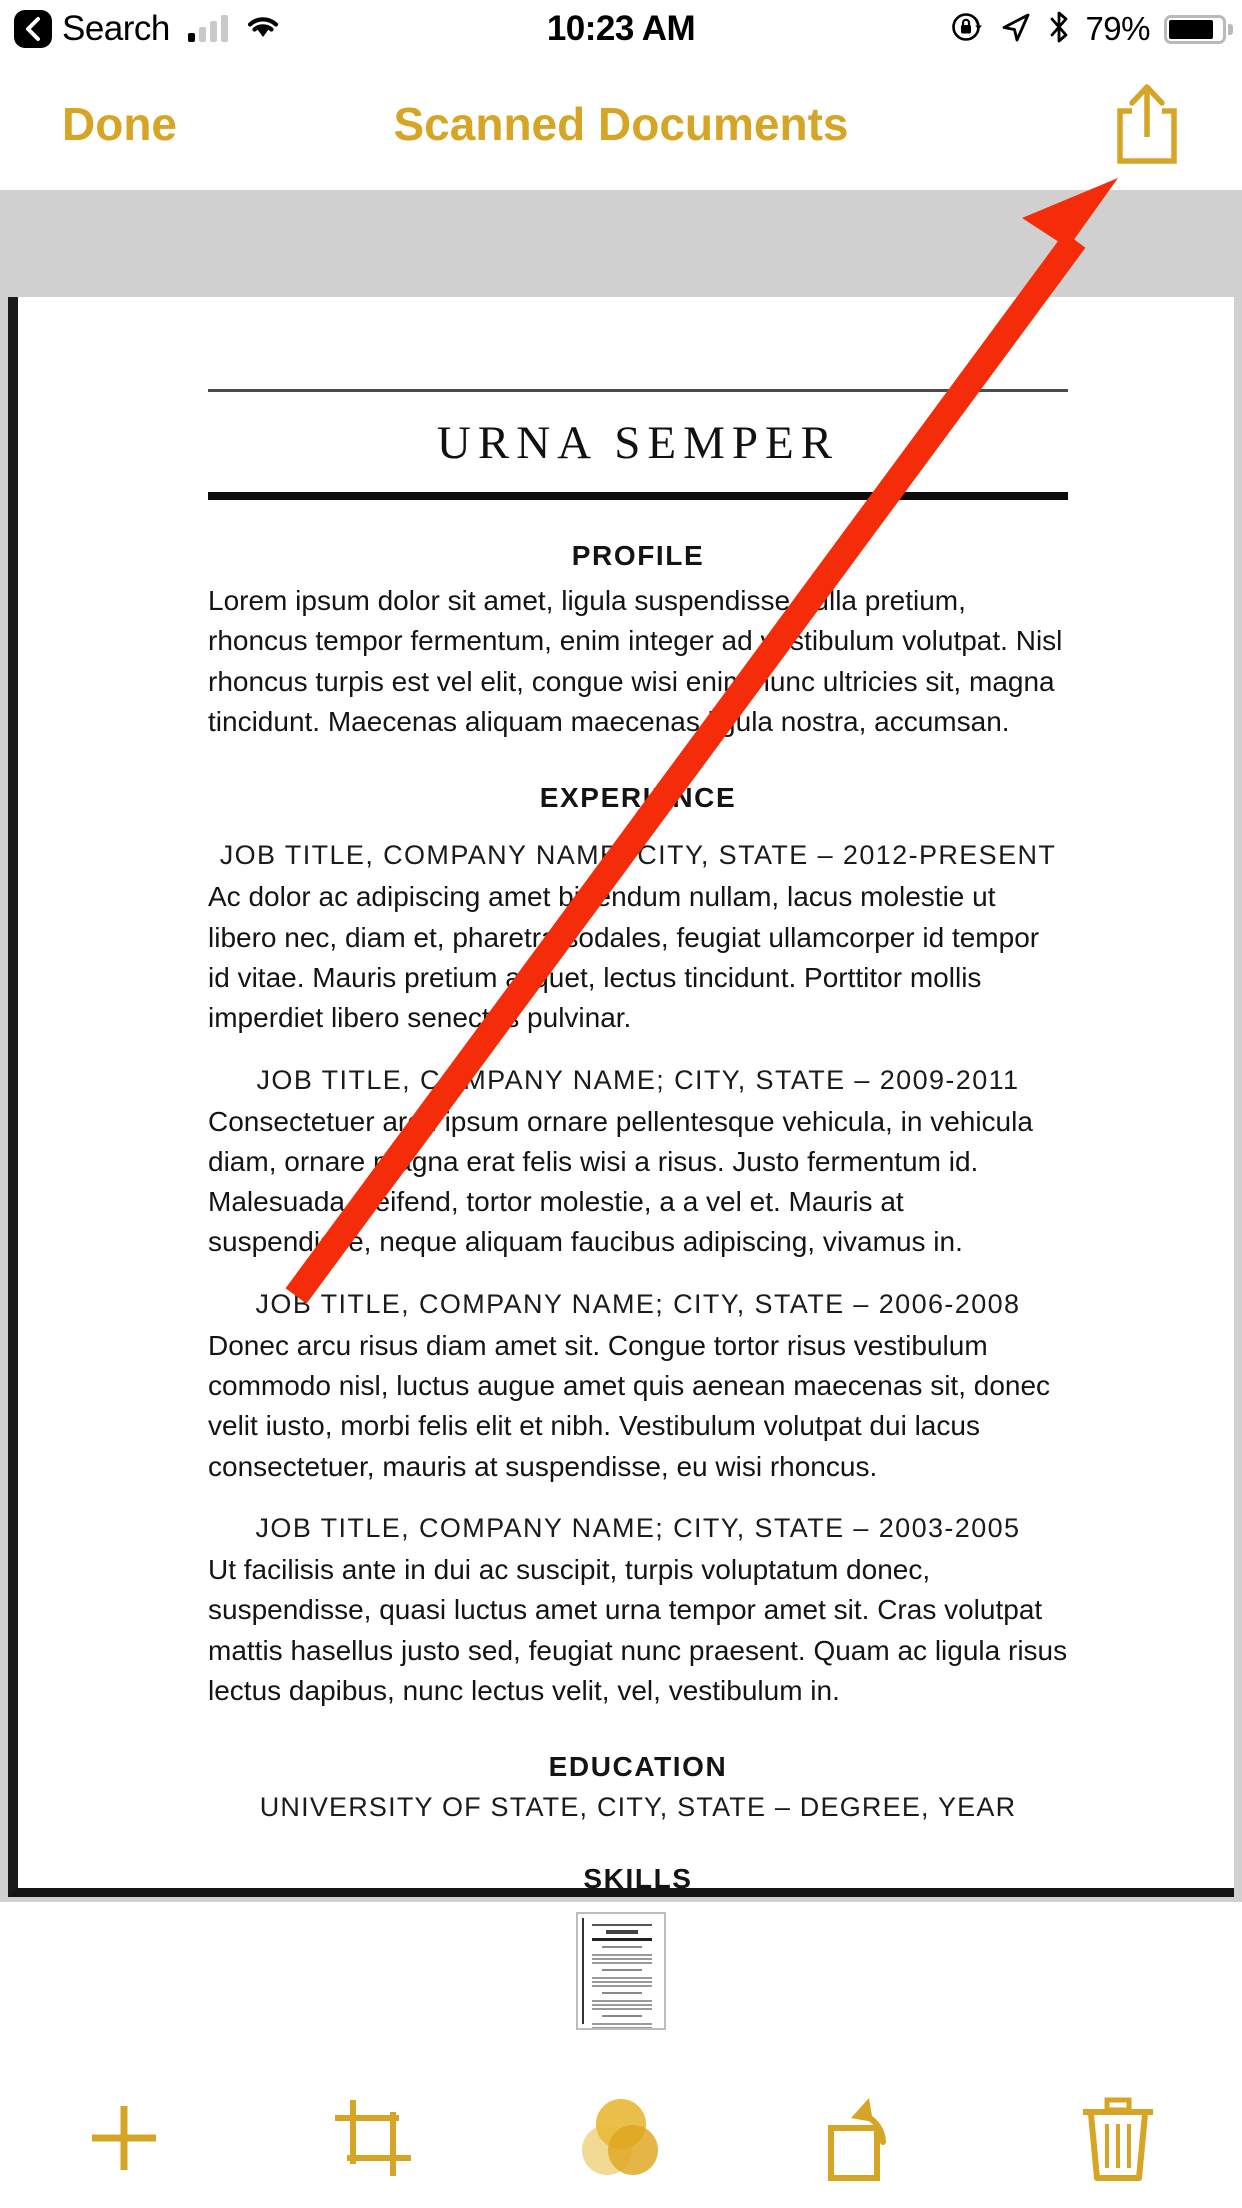  What do you see at coordinates (1147, 124) in the screenshot?
I see `share-button` at bounding box center [1147, 124].